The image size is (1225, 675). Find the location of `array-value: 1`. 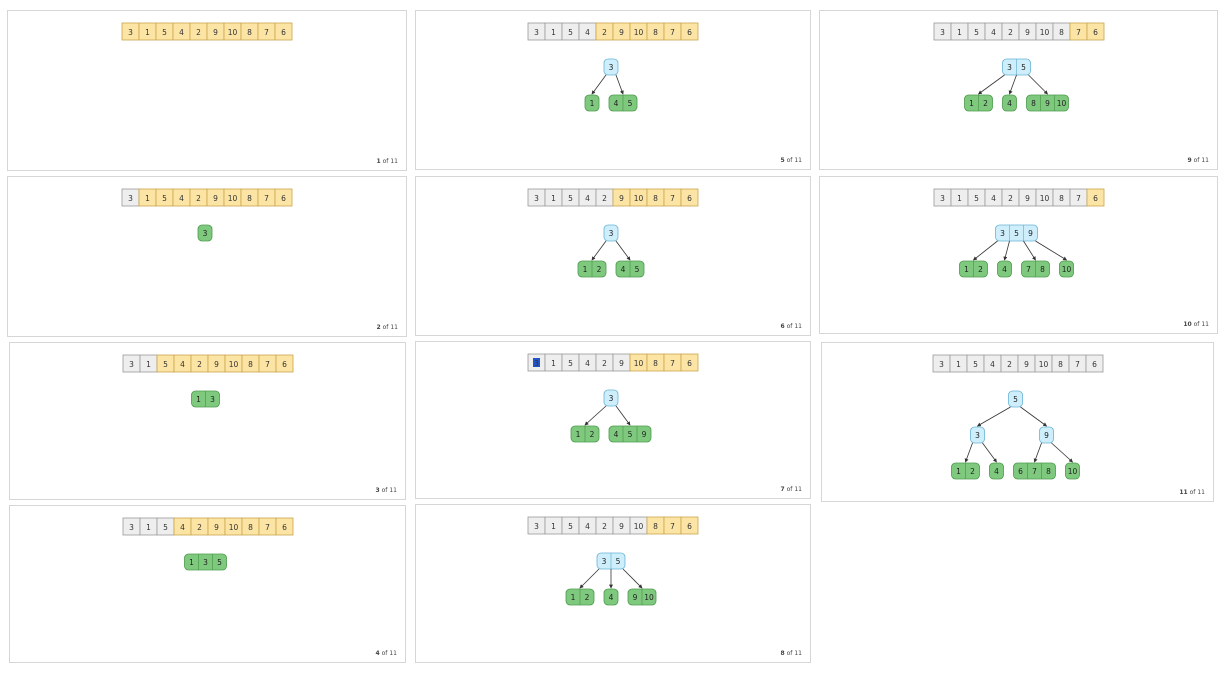

array-value: 1 is located at coordinates (148, 364).